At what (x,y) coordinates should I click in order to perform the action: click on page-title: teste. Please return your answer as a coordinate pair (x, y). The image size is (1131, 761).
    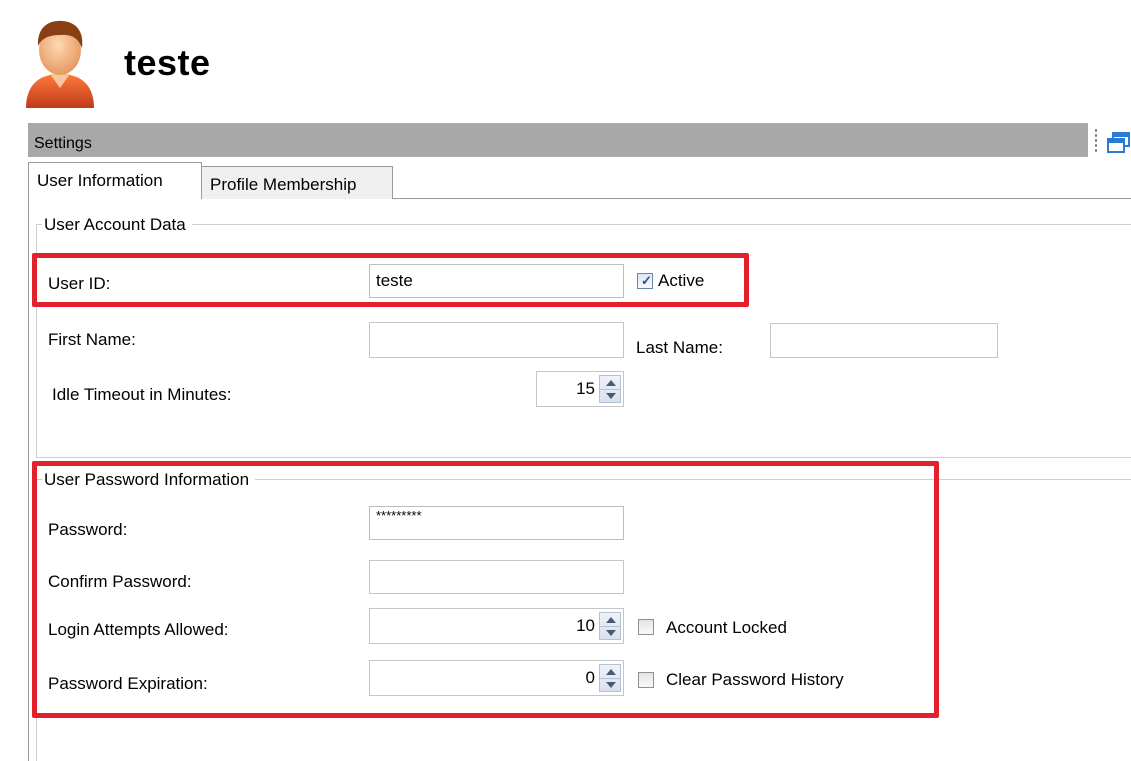
    Looking at the image, I should click on (167, 62).